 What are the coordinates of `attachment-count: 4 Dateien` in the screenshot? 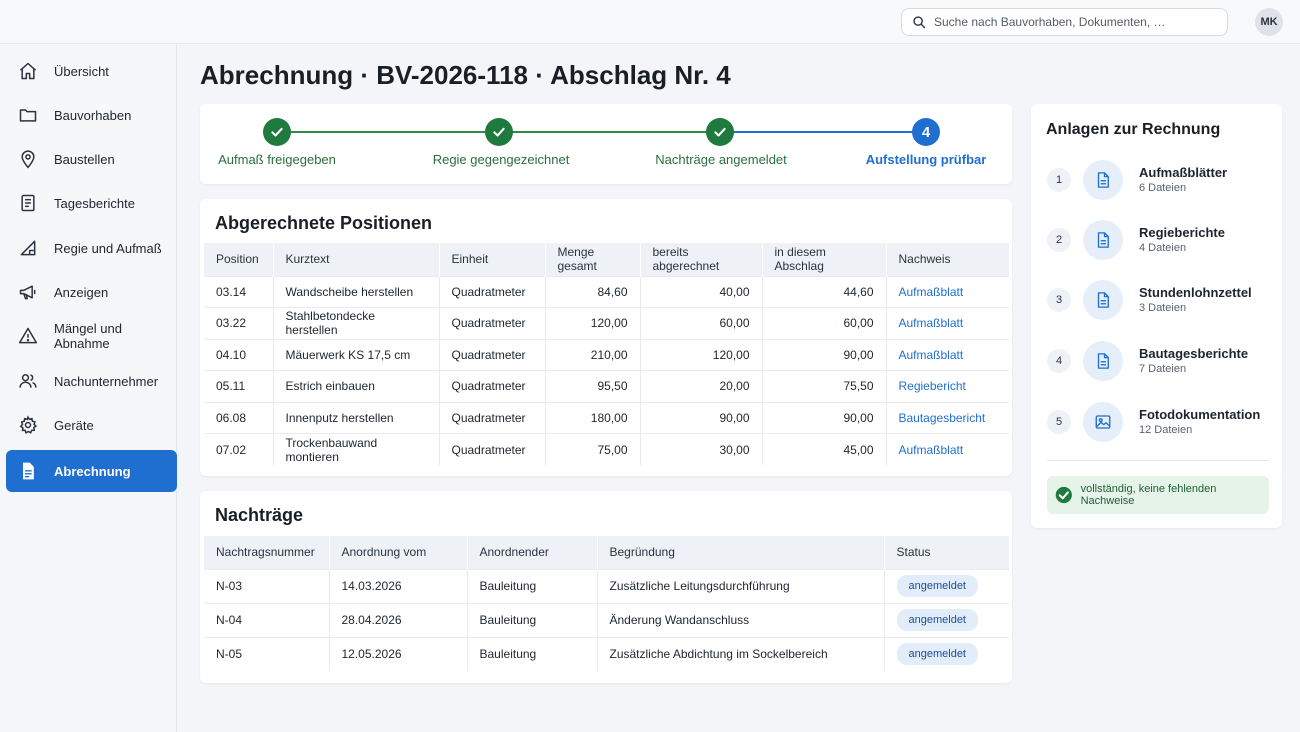 It's located at (1163, 248).